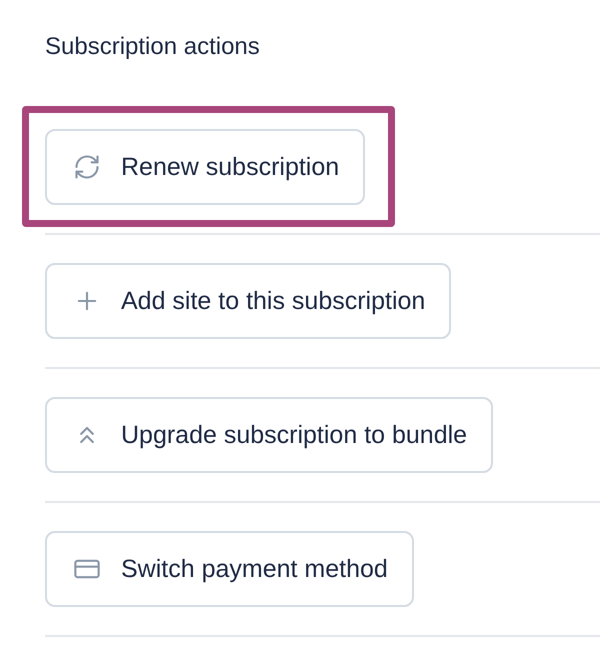  What do you see at coordinates (87, 167) in the screenshot?
I see `refresh-icon` at bounding box center [87, 167].